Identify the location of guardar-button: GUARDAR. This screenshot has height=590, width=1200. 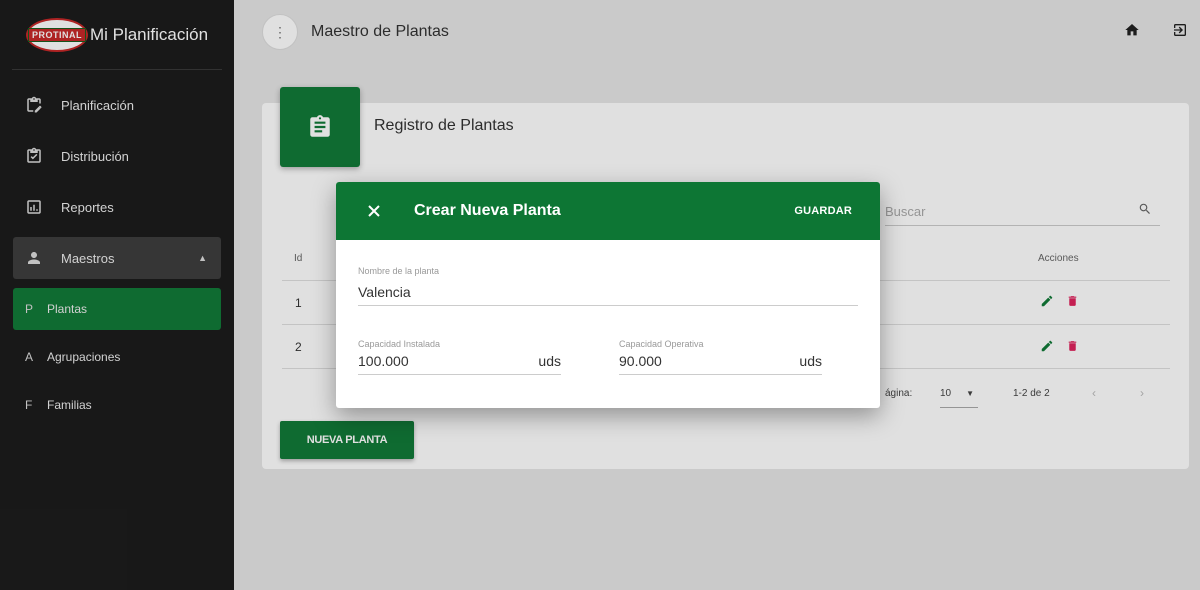
(823, 211).